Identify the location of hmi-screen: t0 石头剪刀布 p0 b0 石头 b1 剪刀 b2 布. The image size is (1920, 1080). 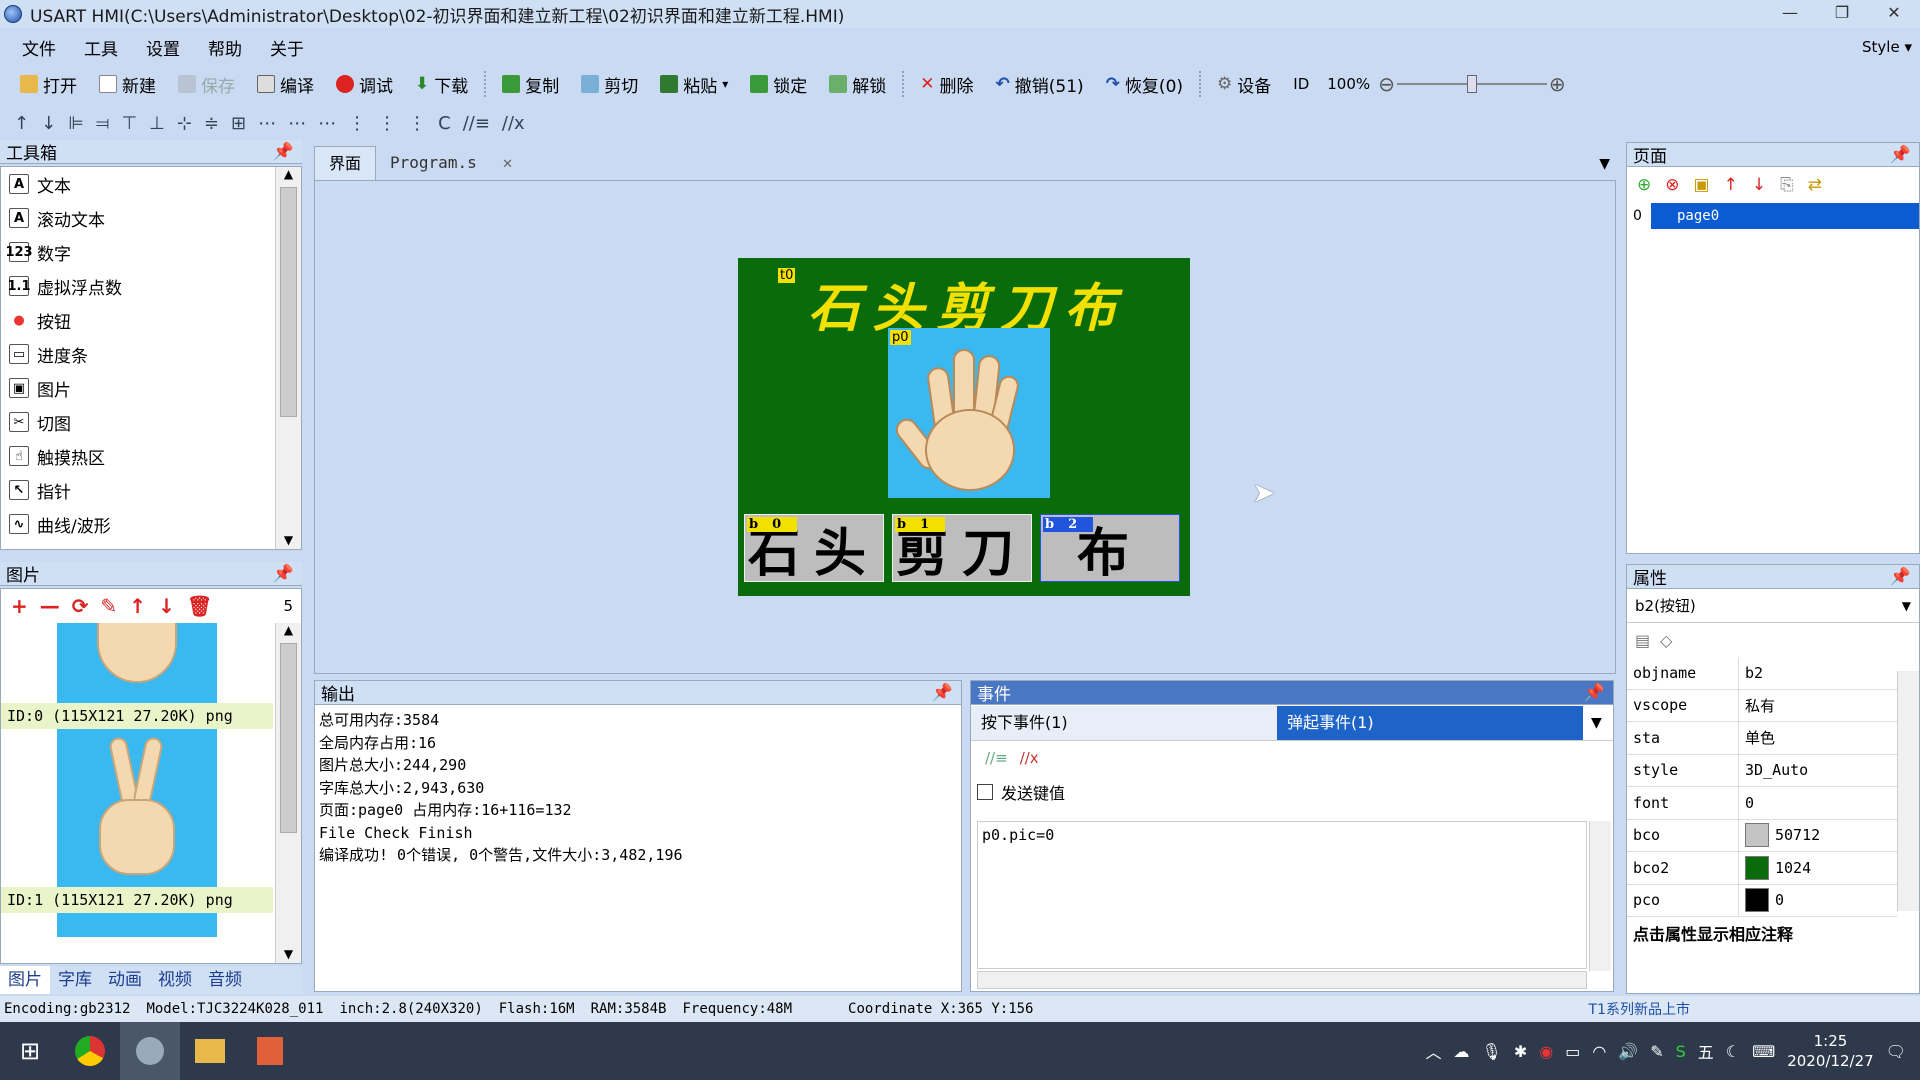
(964, 427).